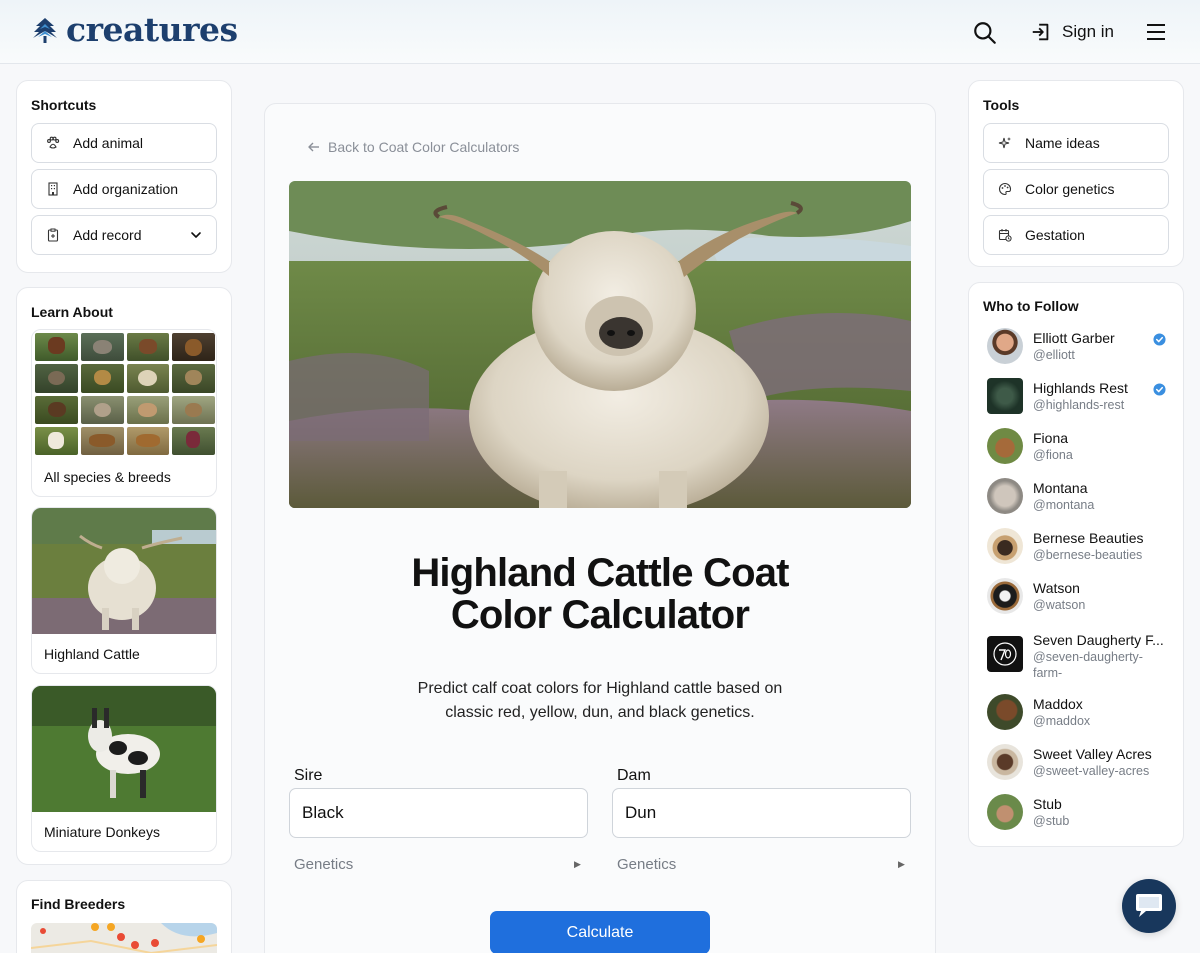  What do you see at coordinates (1054, 355) in the screenshot?
I see `follow-handle: @elliott` at bounding box center [1054, 355].